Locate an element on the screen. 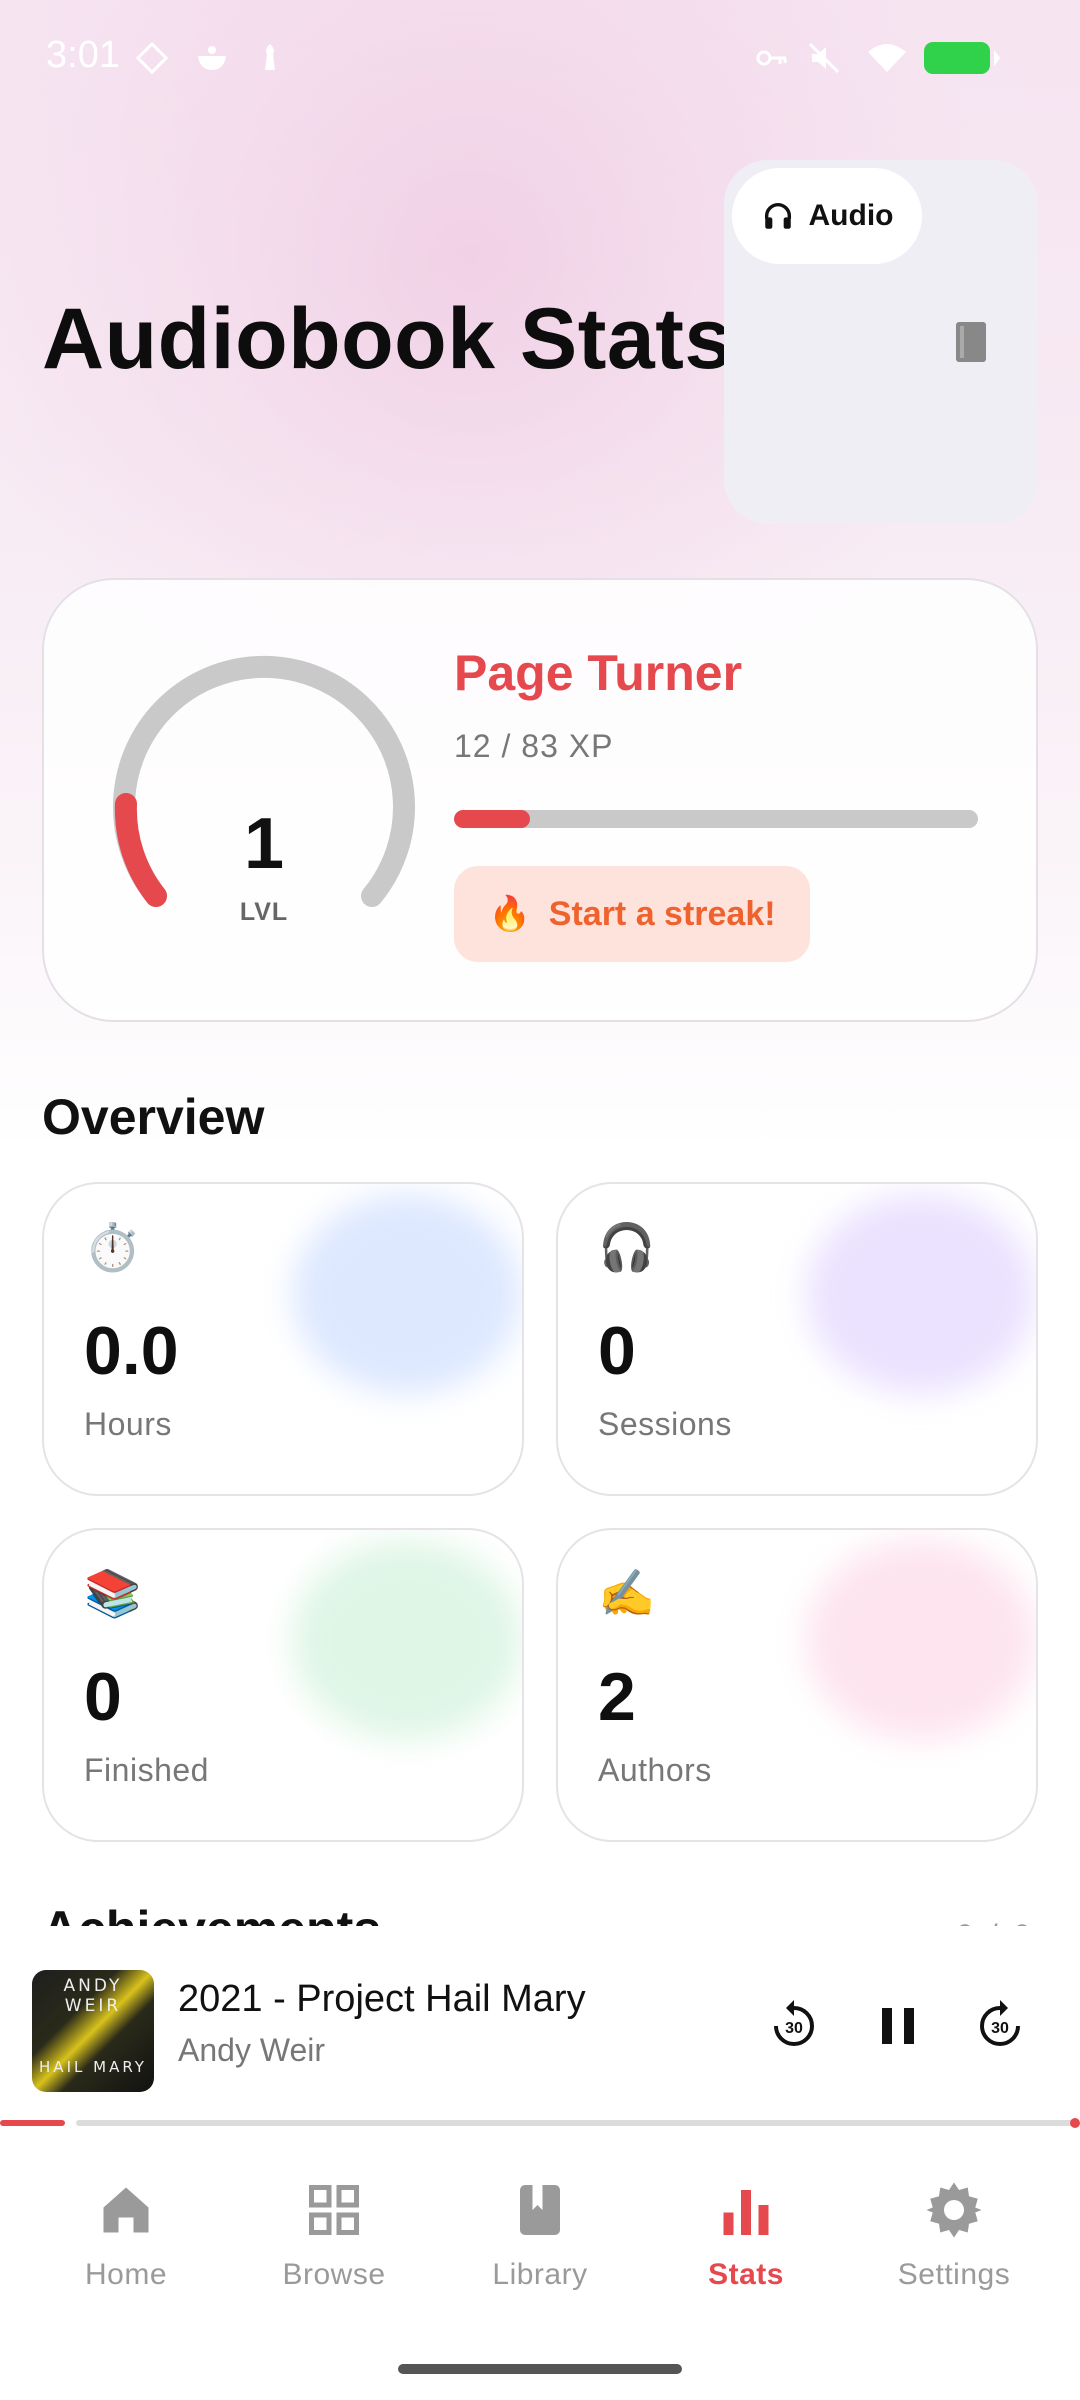  home-indicator is located at coordinates (540, 2369).